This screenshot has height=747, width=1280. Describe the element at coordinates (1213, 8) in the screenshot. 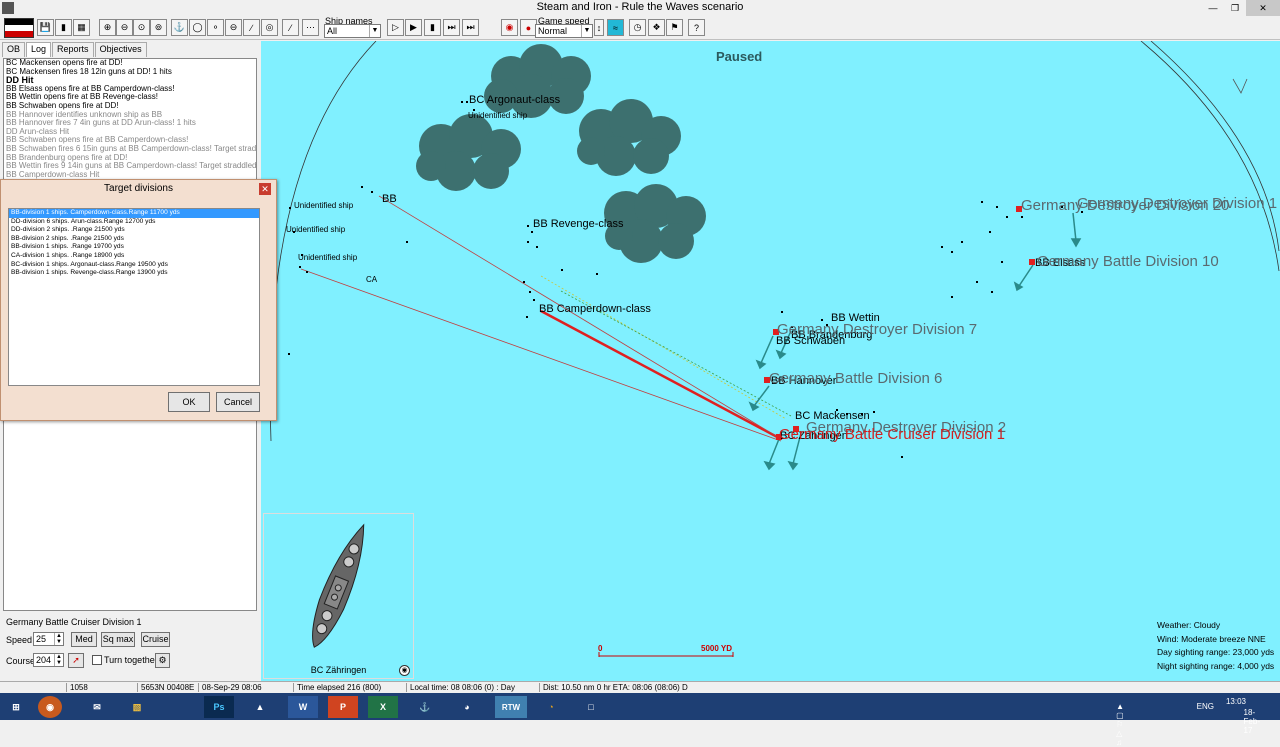

I see `minimize-button: —` at that location.